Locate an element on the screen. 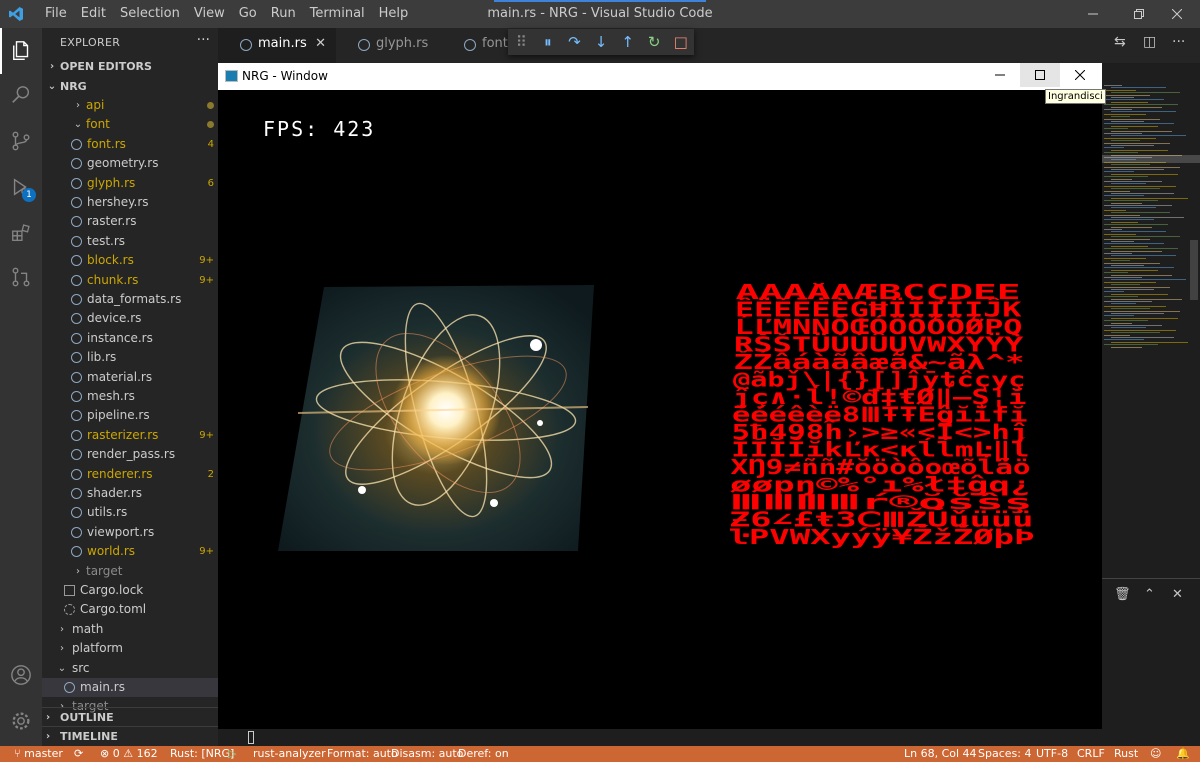  branch-status: ⑂ master is located at coordinates (38, 753).